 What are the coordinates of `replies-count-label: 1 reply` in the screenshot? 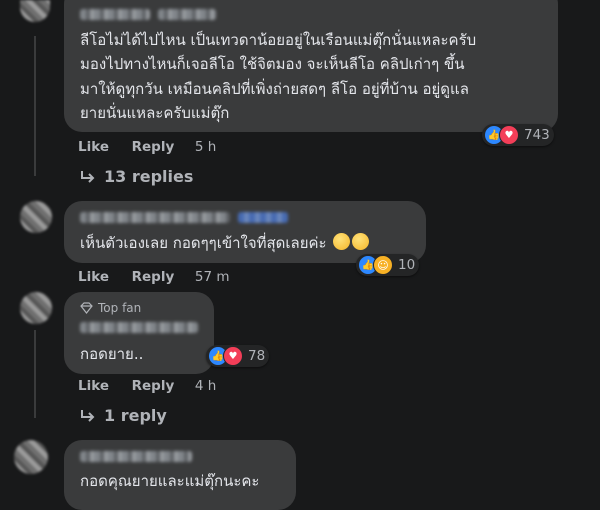 It's located at (135, 415).